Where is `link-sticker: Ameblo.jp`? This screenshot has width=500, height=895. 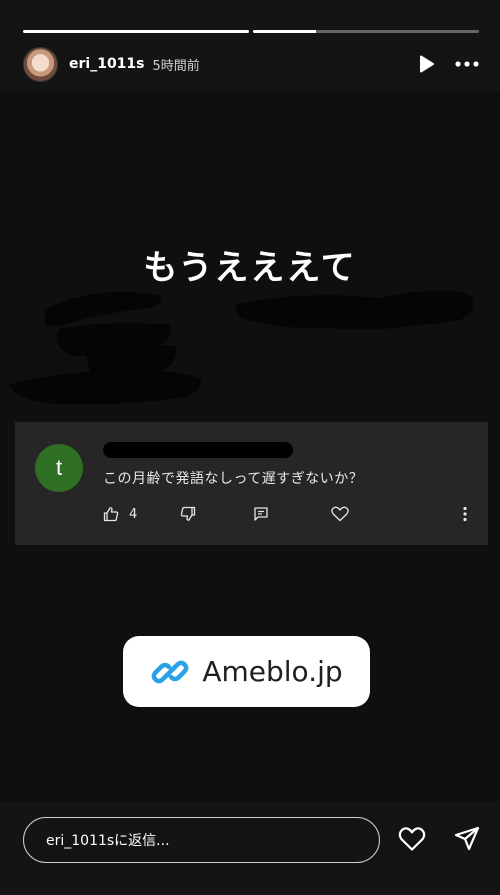 link-sticker: Ameblo.jp is located at coordinates (246, 671).